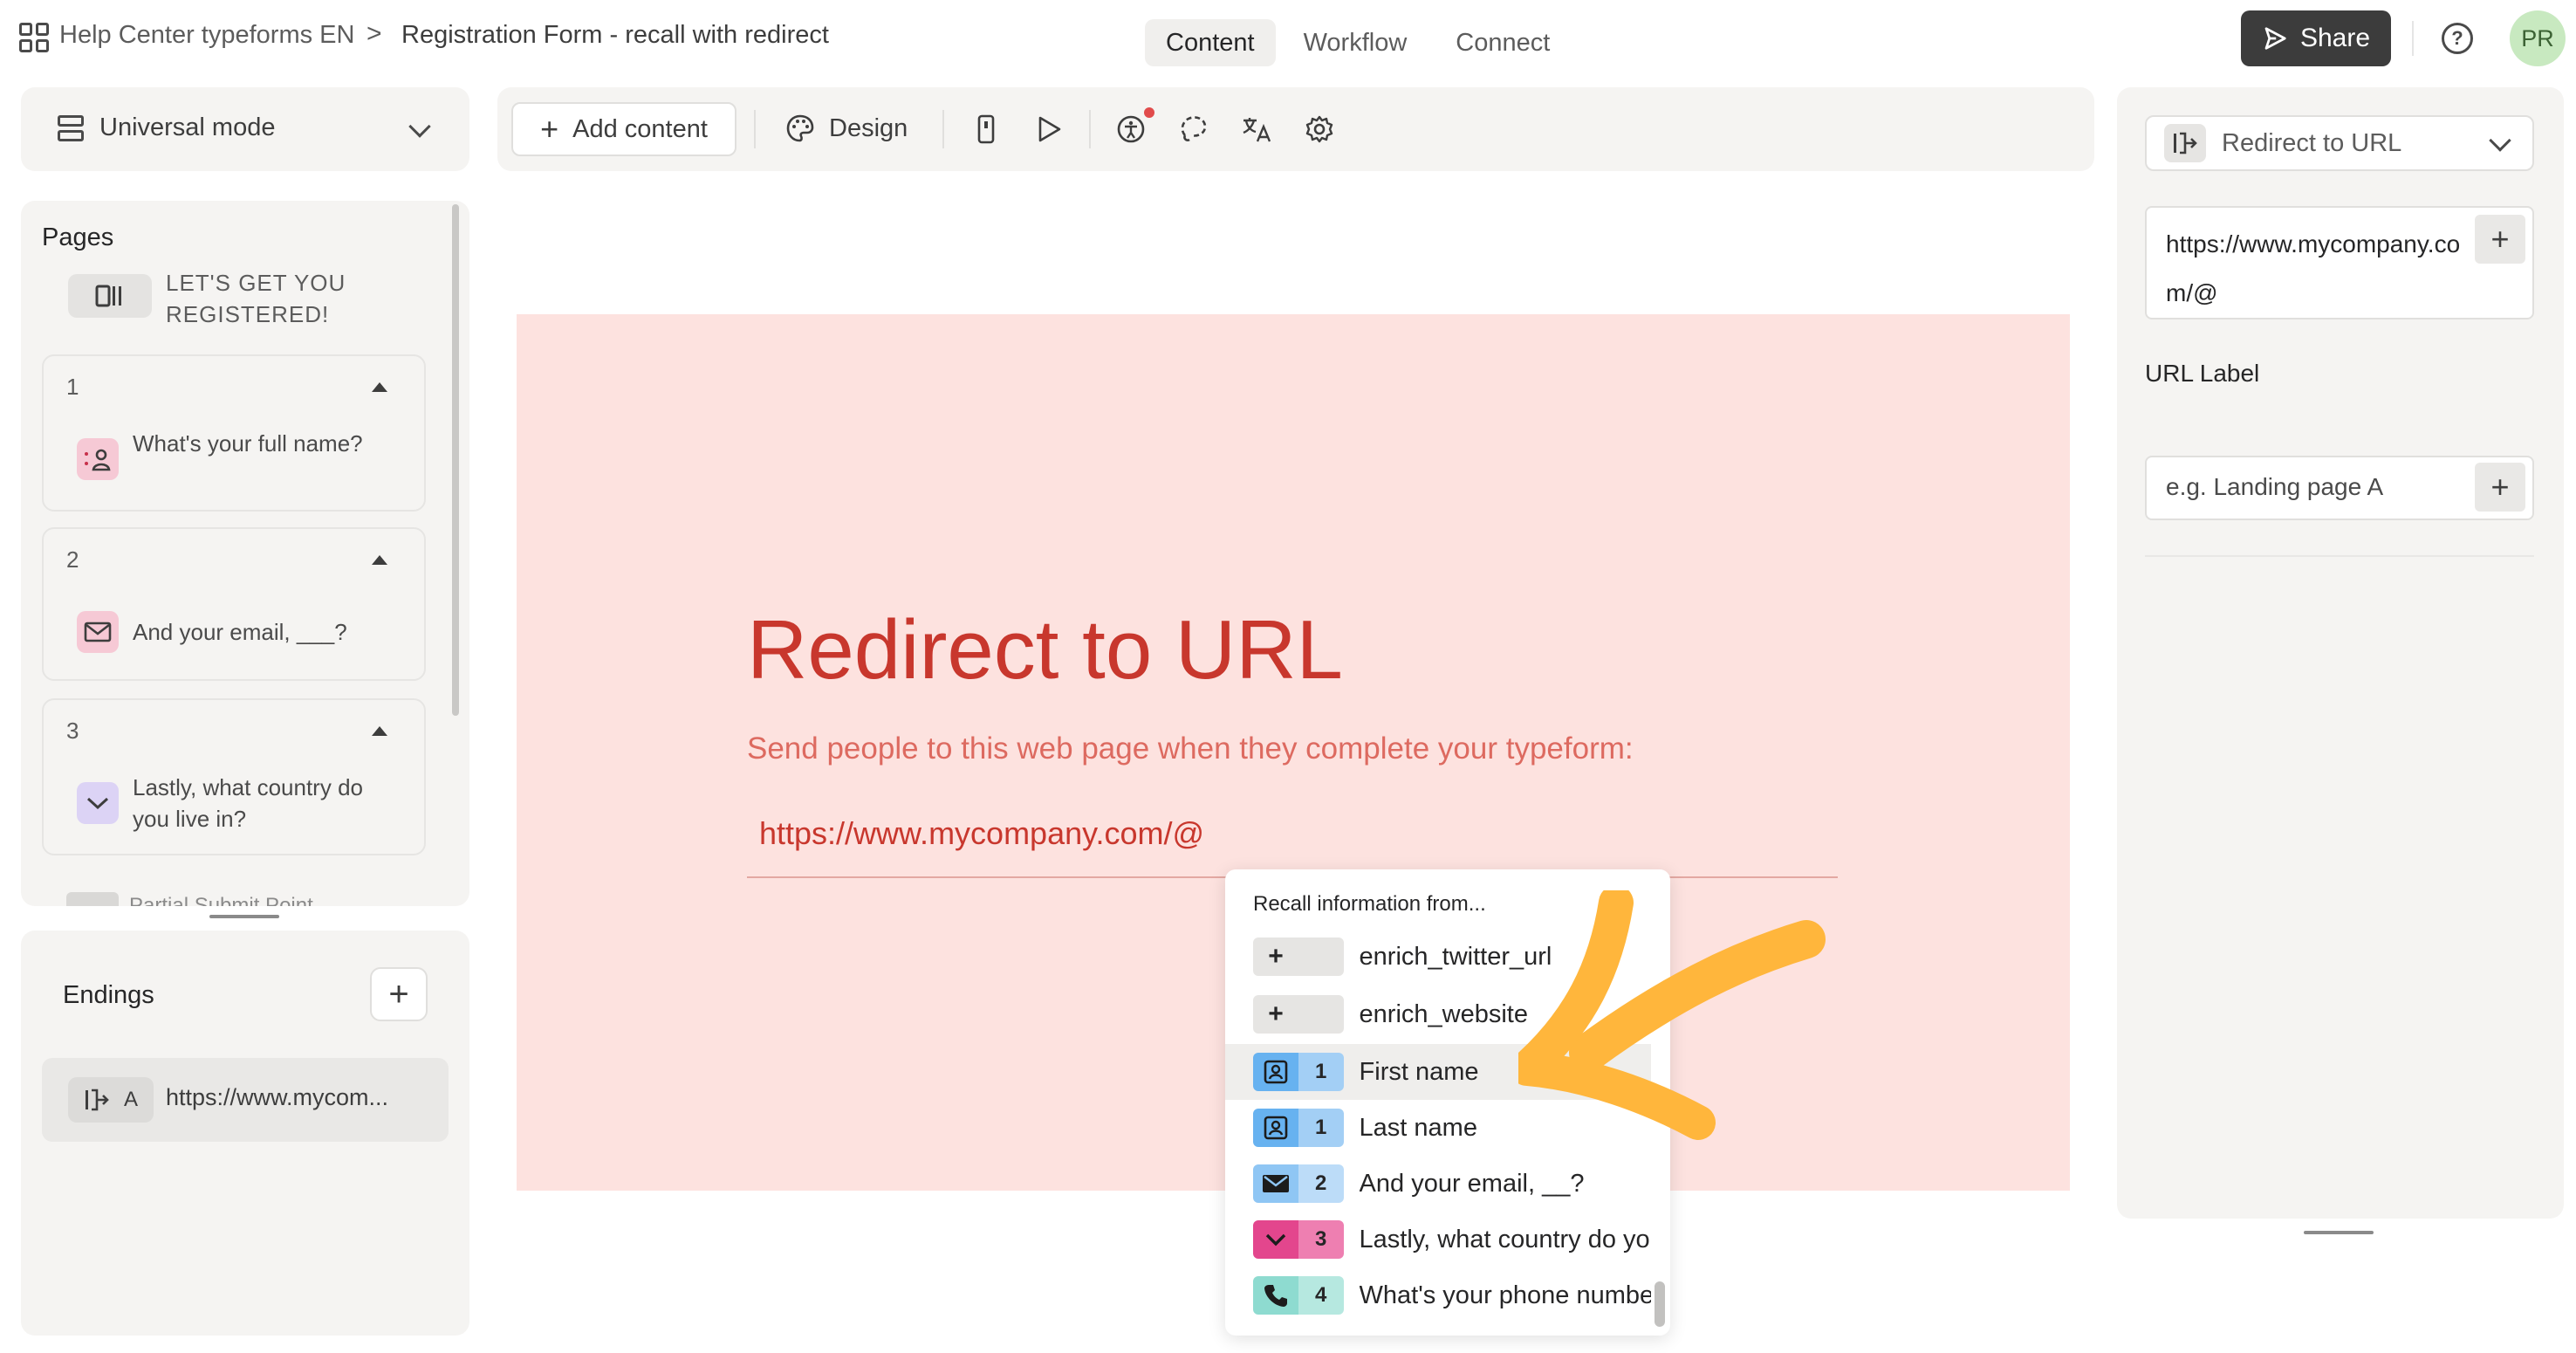 The image size is (2576, 1353). Describe the element at coordinates (271, 298) in the screenshot. I see `welcome-screen-title: LET'S GET YOU REGISTERED!` at that location.